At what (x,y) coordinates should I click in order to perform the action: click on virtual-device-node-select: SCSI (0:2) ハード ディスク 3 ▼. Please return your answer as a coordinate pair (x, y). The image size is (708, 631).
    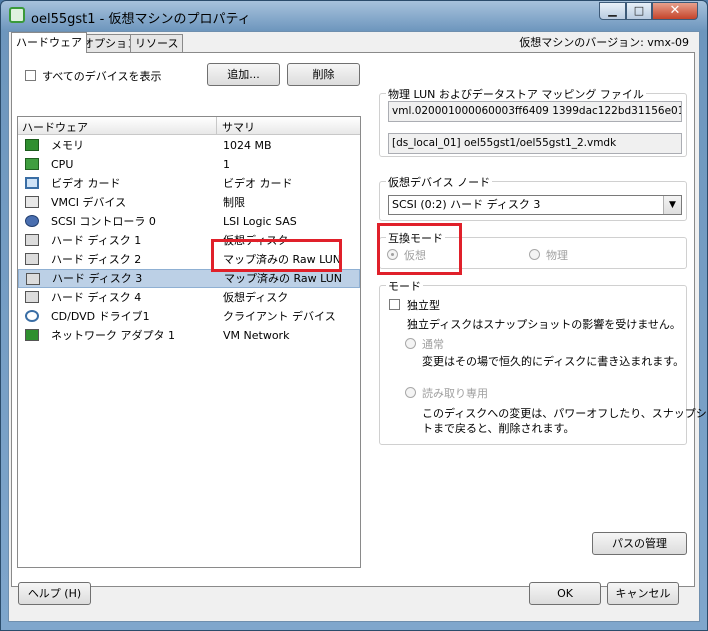
    Looking at the image, I should click on (535, 205).